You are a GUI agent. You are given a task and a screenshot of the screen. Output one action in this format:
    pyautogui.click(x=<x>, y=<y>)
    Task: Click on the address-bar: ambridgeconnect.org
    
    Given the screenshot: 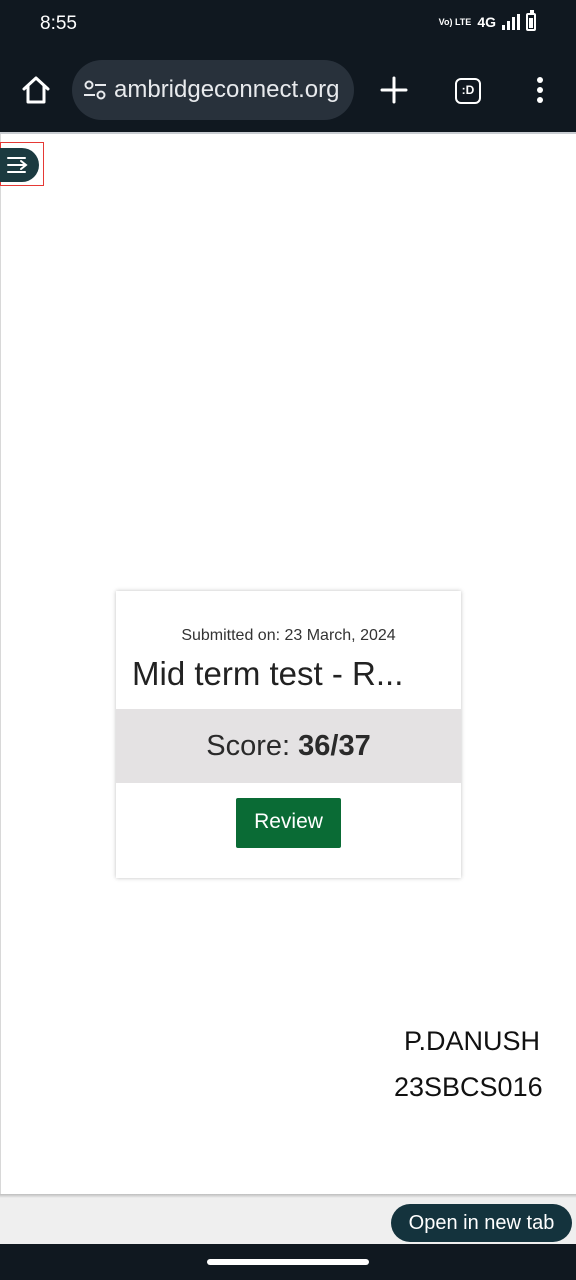 What is the action you would take?
    pyautogui.click(x=213, y=90)
    